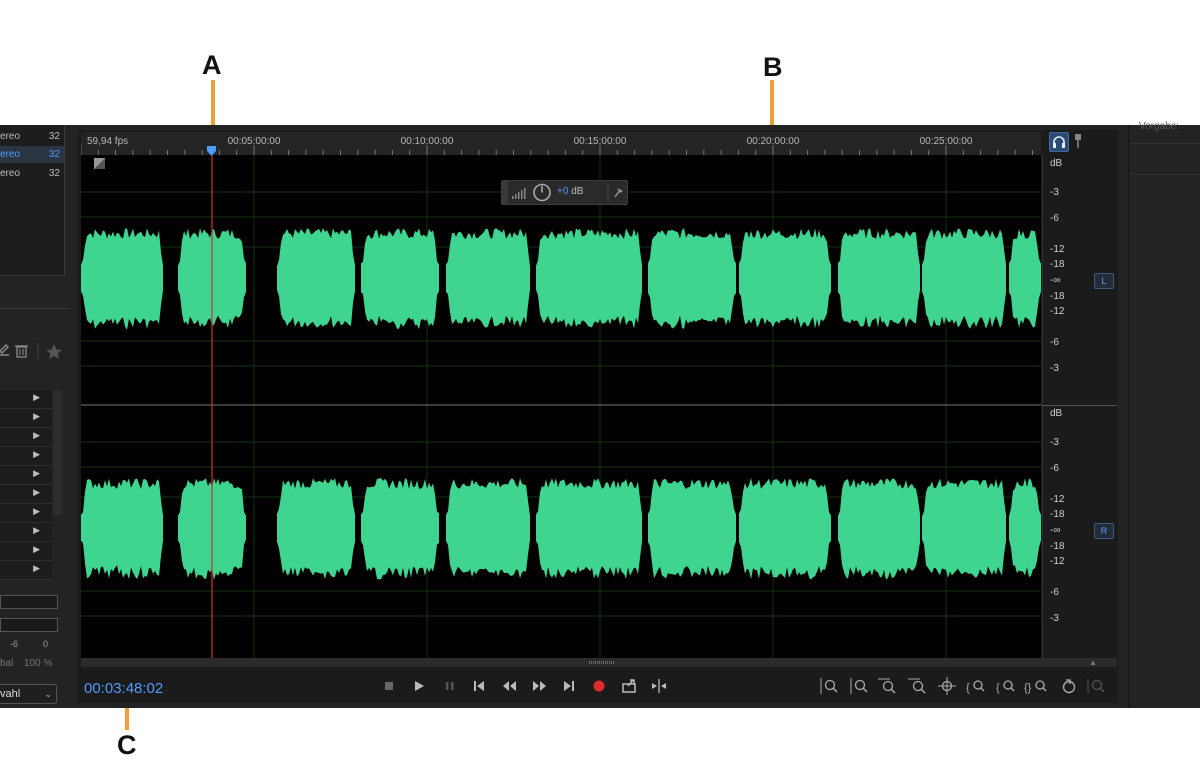 The image size is (1200, 775). I want to click on zoom-full-icon, so click(947, 686).